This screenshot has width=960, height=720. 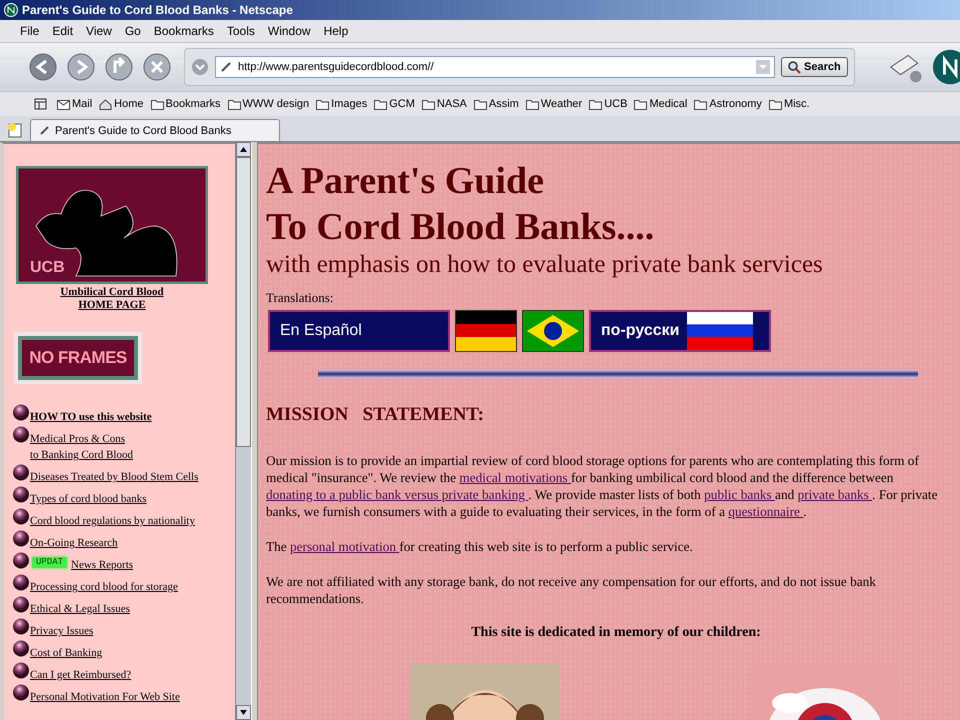 I want to click on scrollbar-thumb, so click(x=243, y=302).